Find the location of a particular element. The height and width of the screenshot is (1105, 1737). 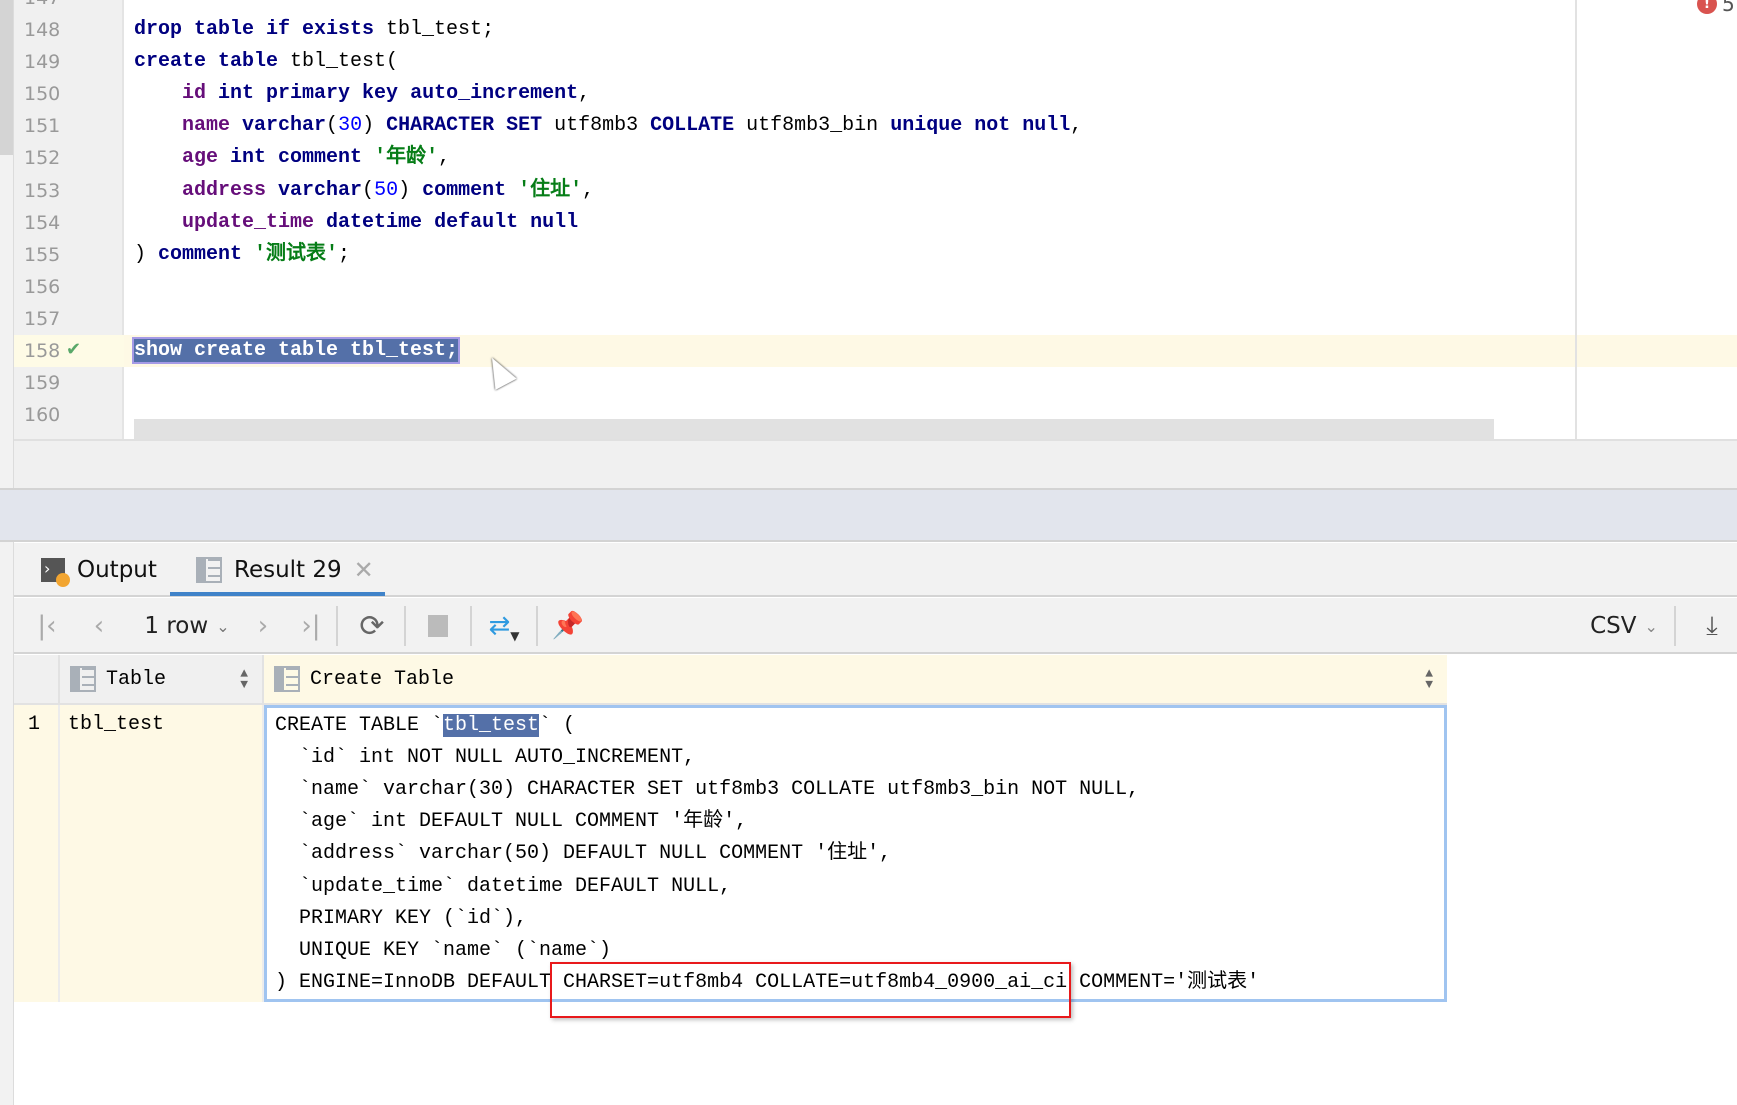

row-number: 1 is located at coordinates (34, 724).